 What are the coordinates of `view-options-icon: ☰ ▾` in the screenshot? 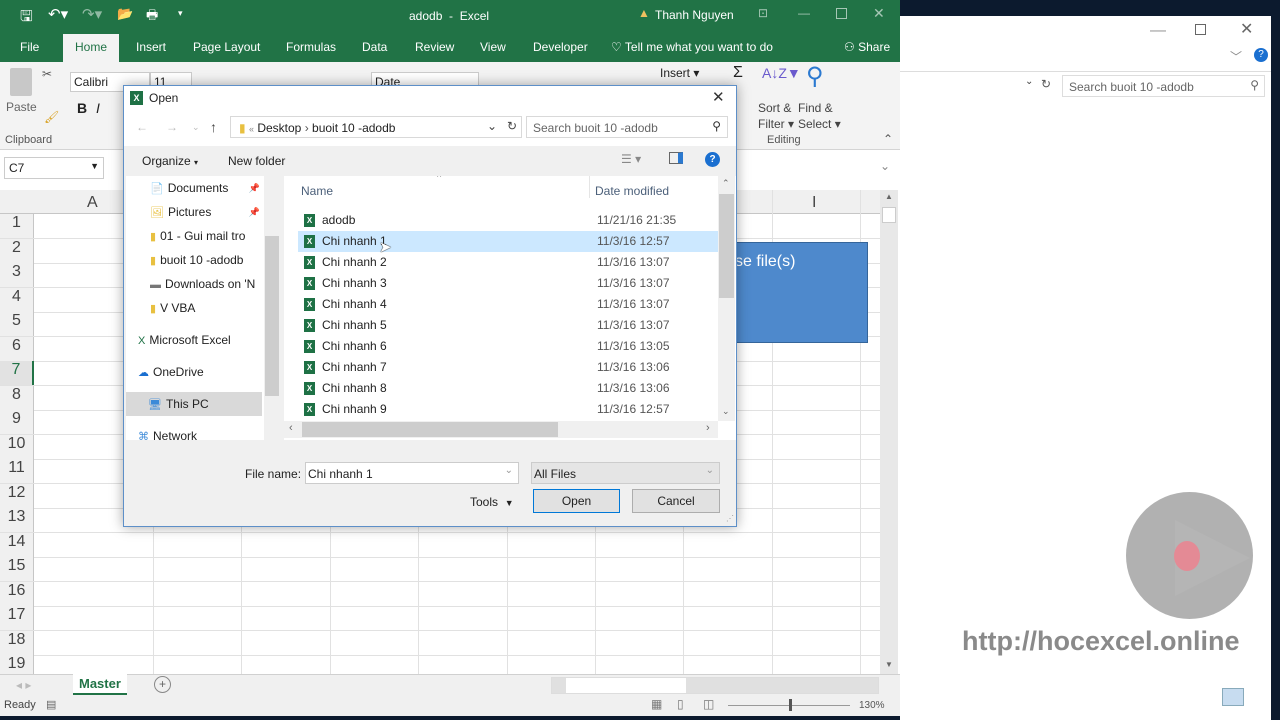 It's located at (631, 159).